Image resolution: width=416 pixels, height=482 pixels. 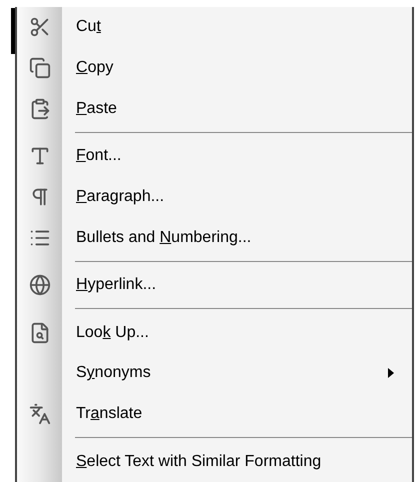 I want to click on scissors-icon, so click(x=39, y=27).